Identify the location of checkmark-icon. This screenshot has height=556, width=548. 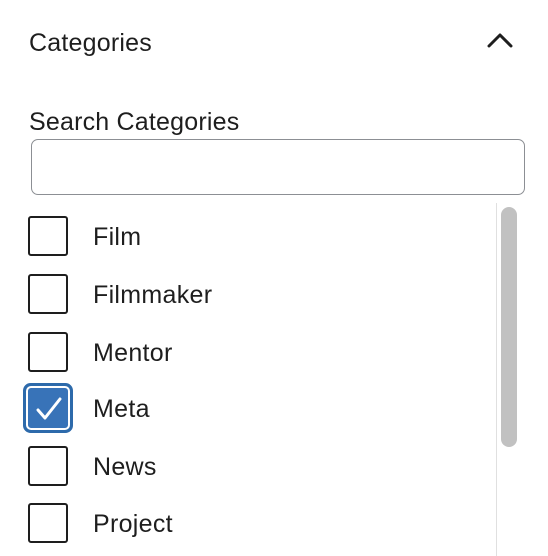
(49, 408).